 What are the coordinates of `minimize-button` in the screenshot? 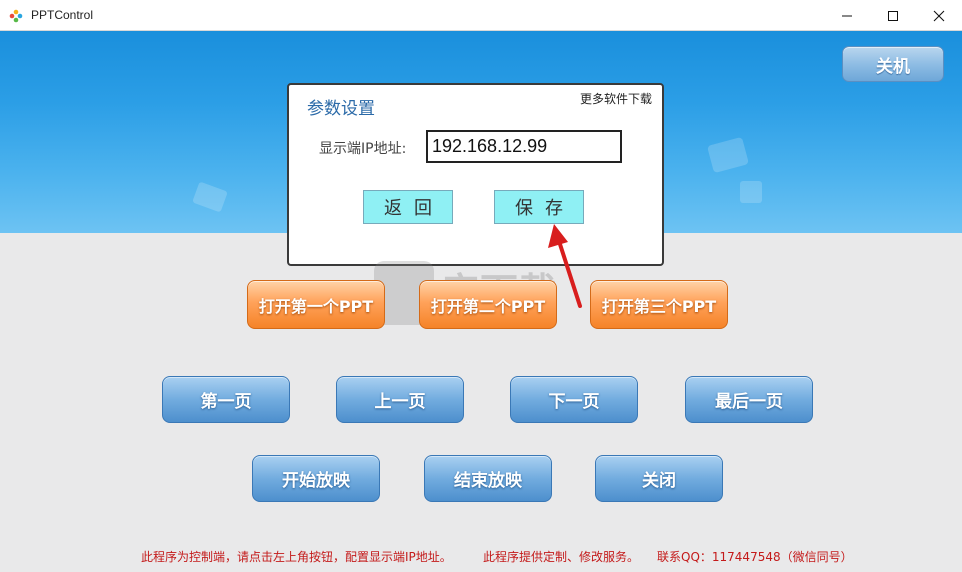 It's located at (847, 15).